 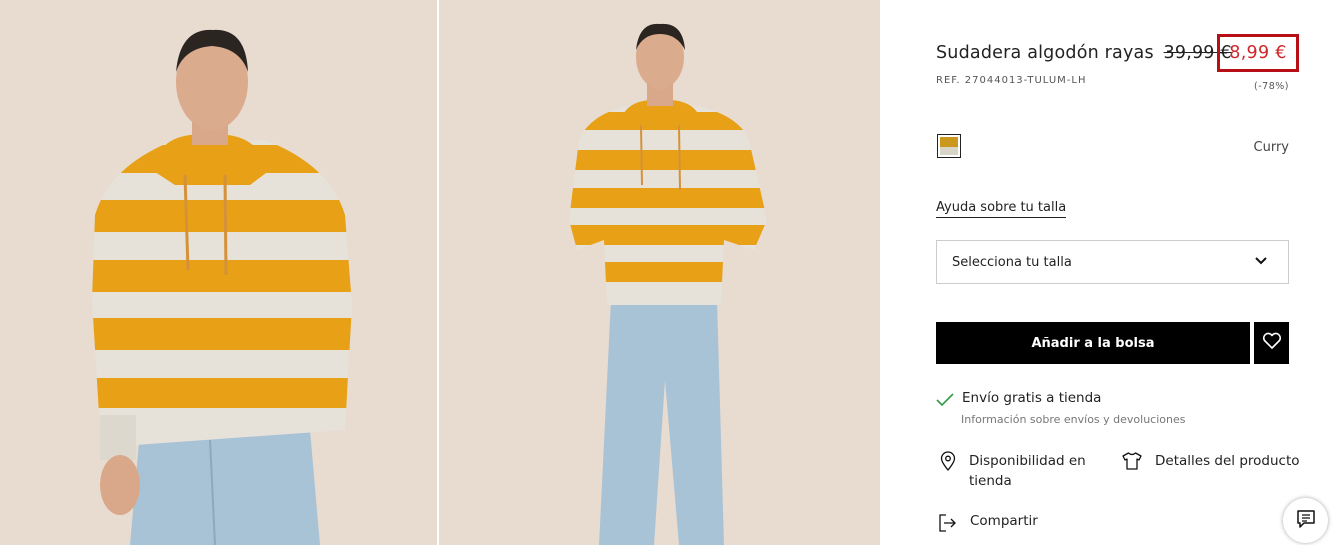 I want to click on chat-icon, so click(x=1306, y=521).